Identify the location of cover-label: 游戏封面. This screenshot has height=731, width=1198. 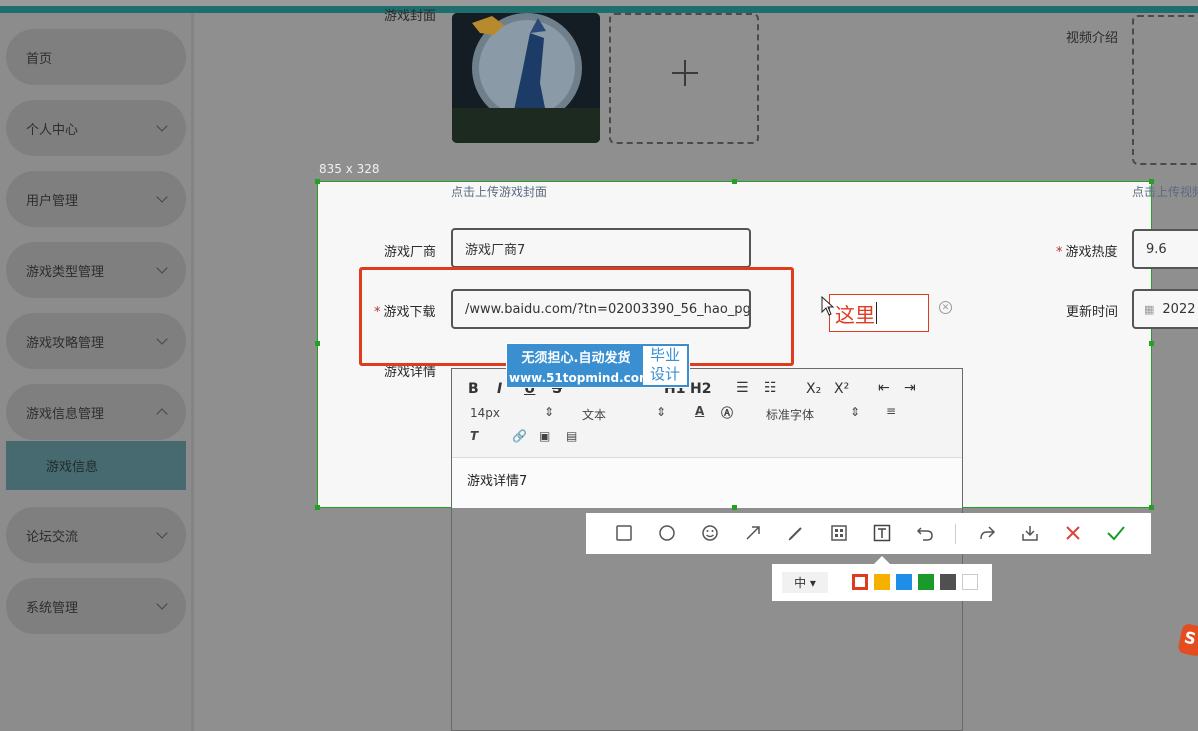
(410, 16).